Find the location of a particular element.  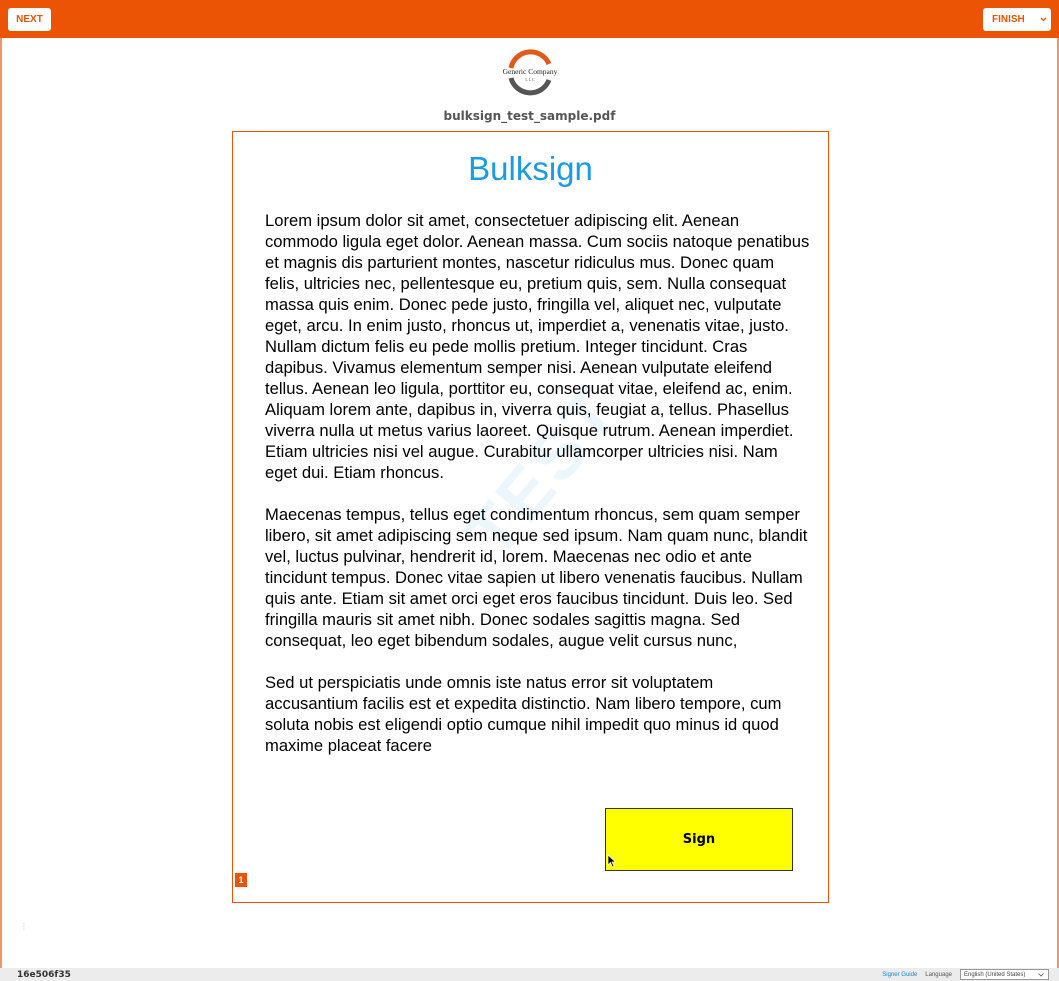

signer-guide-link: Signer Guide is located at coordinates (899, 975).